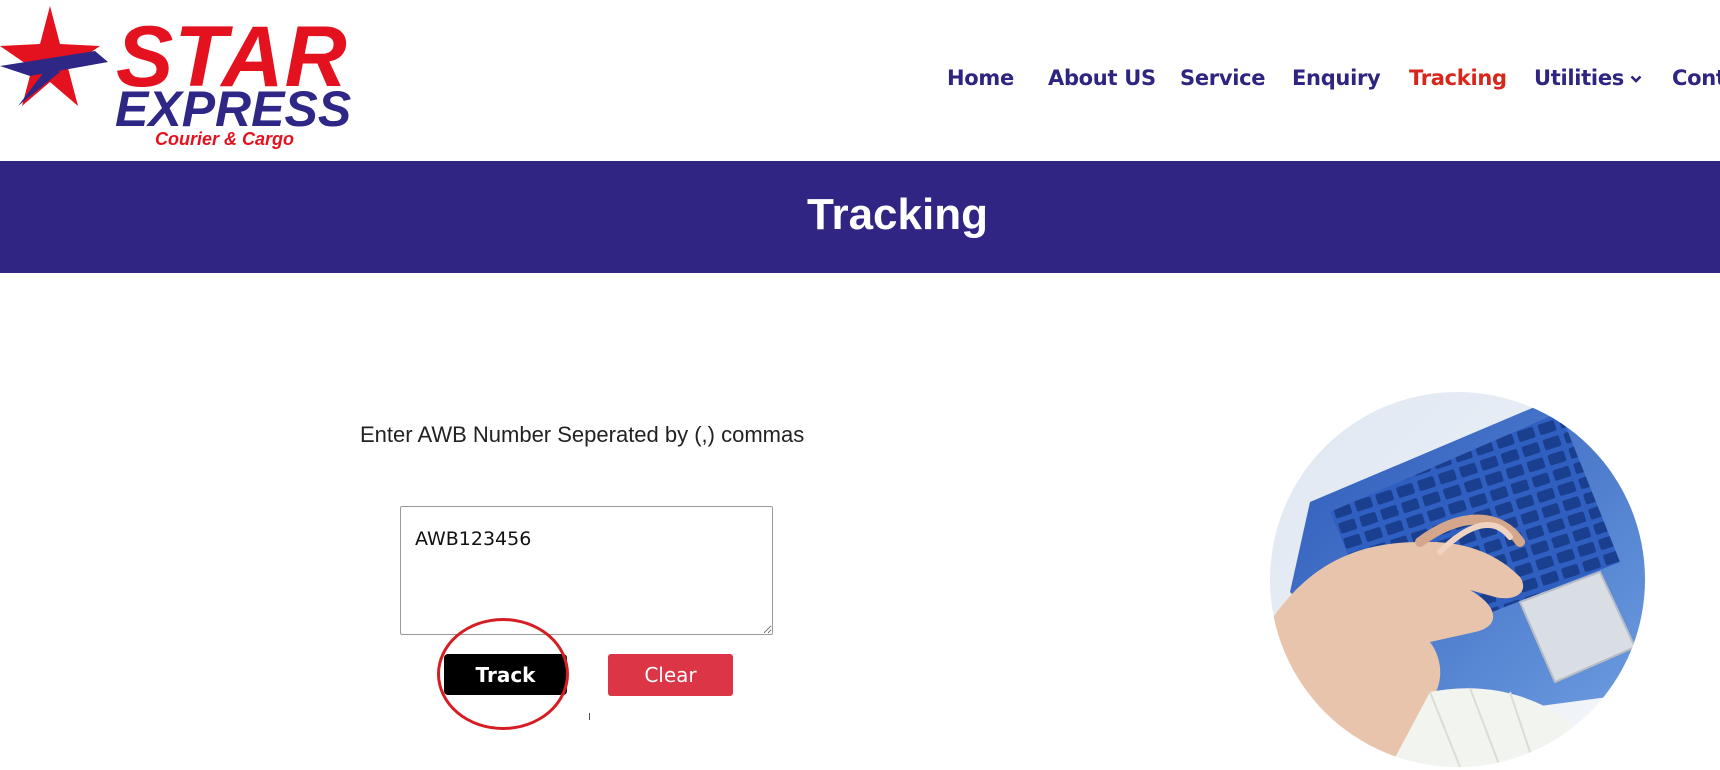  What do you see at coordinates (505, 674) in the screenshot?
I see `track-button: Track` at bounding box center [505, 674].